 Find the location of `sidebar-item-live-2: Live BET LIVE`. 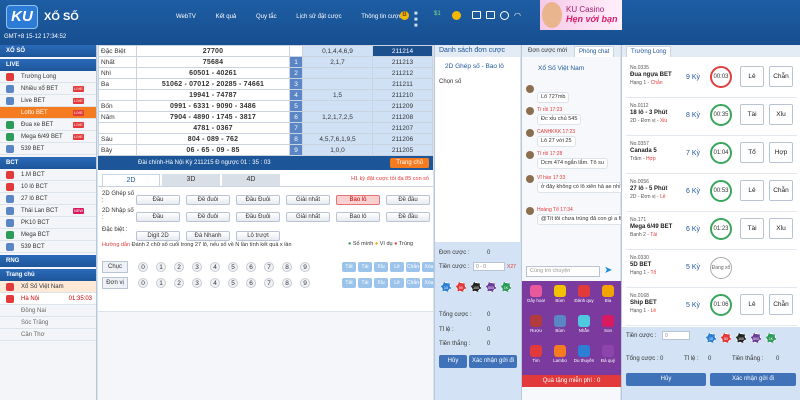

sidebar-item-live-2: Live BET LIVE is located at coordinates (48, 101).